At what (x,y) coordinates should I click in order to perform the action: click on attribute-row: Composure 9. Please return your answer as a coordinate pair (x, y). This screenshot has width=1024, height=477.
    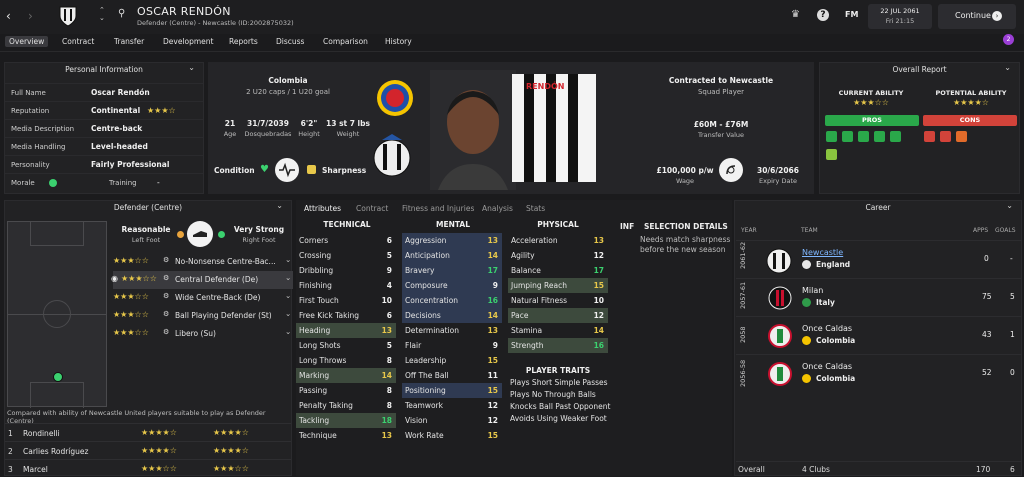
    Looking at the image, I should click on (452, 285).